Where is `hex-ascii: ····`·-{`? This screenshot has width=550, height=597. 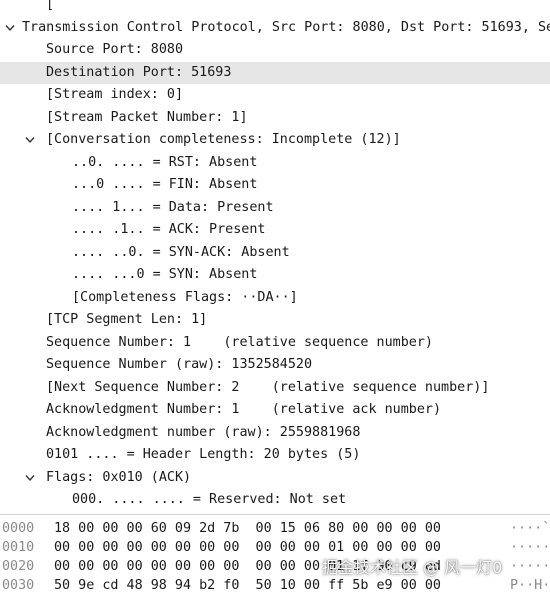 hex-ascii: ····`·-{ is located at coordinates (530, 528).